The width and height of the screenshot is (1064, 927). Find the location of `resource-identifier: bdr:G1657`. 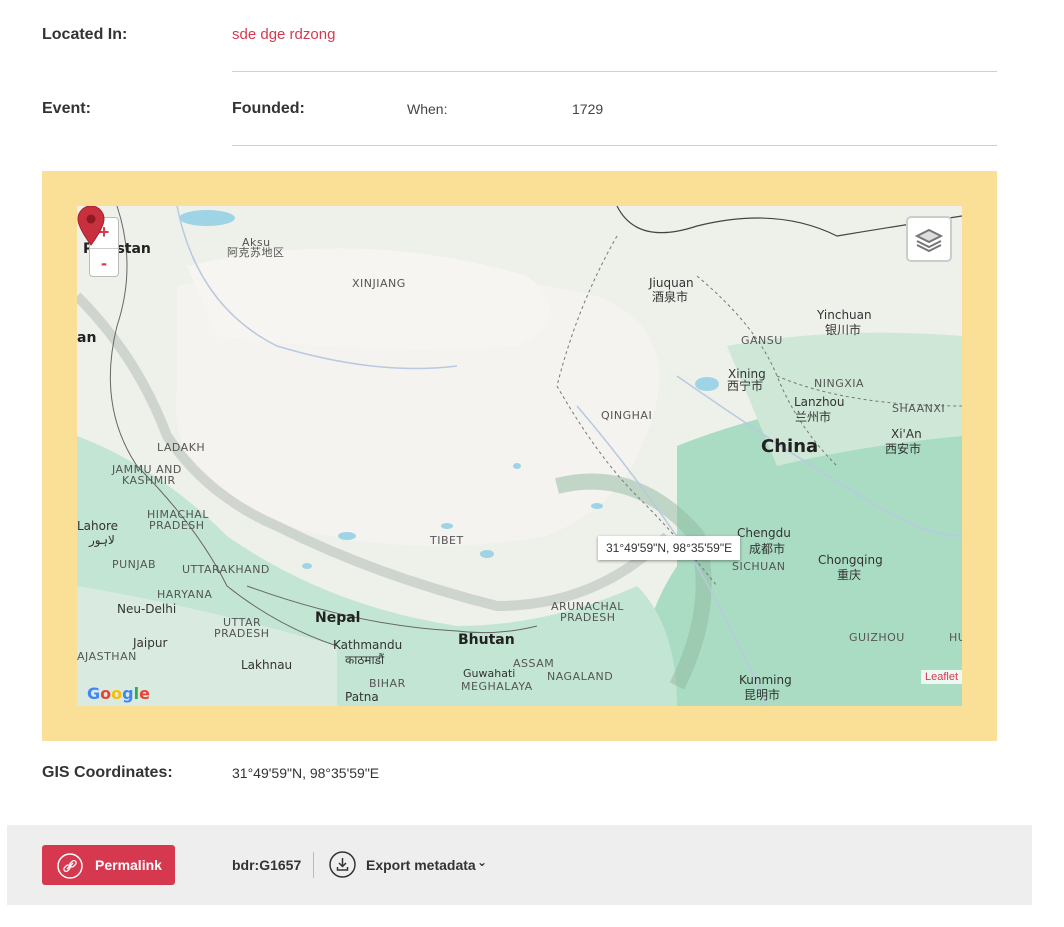

resource-identifier: bdr:G1657 is located at coordinates (267, 865).